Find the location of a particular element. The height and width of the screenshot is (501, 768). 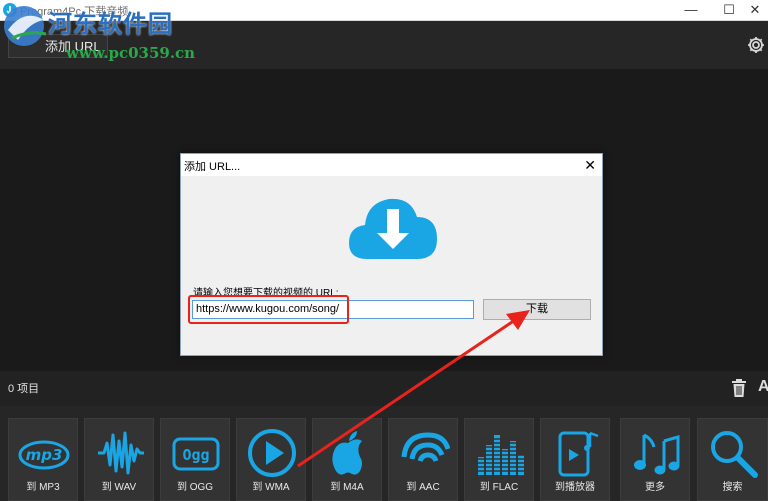

tile-label: 更多 is located at coordinates (655, 487).